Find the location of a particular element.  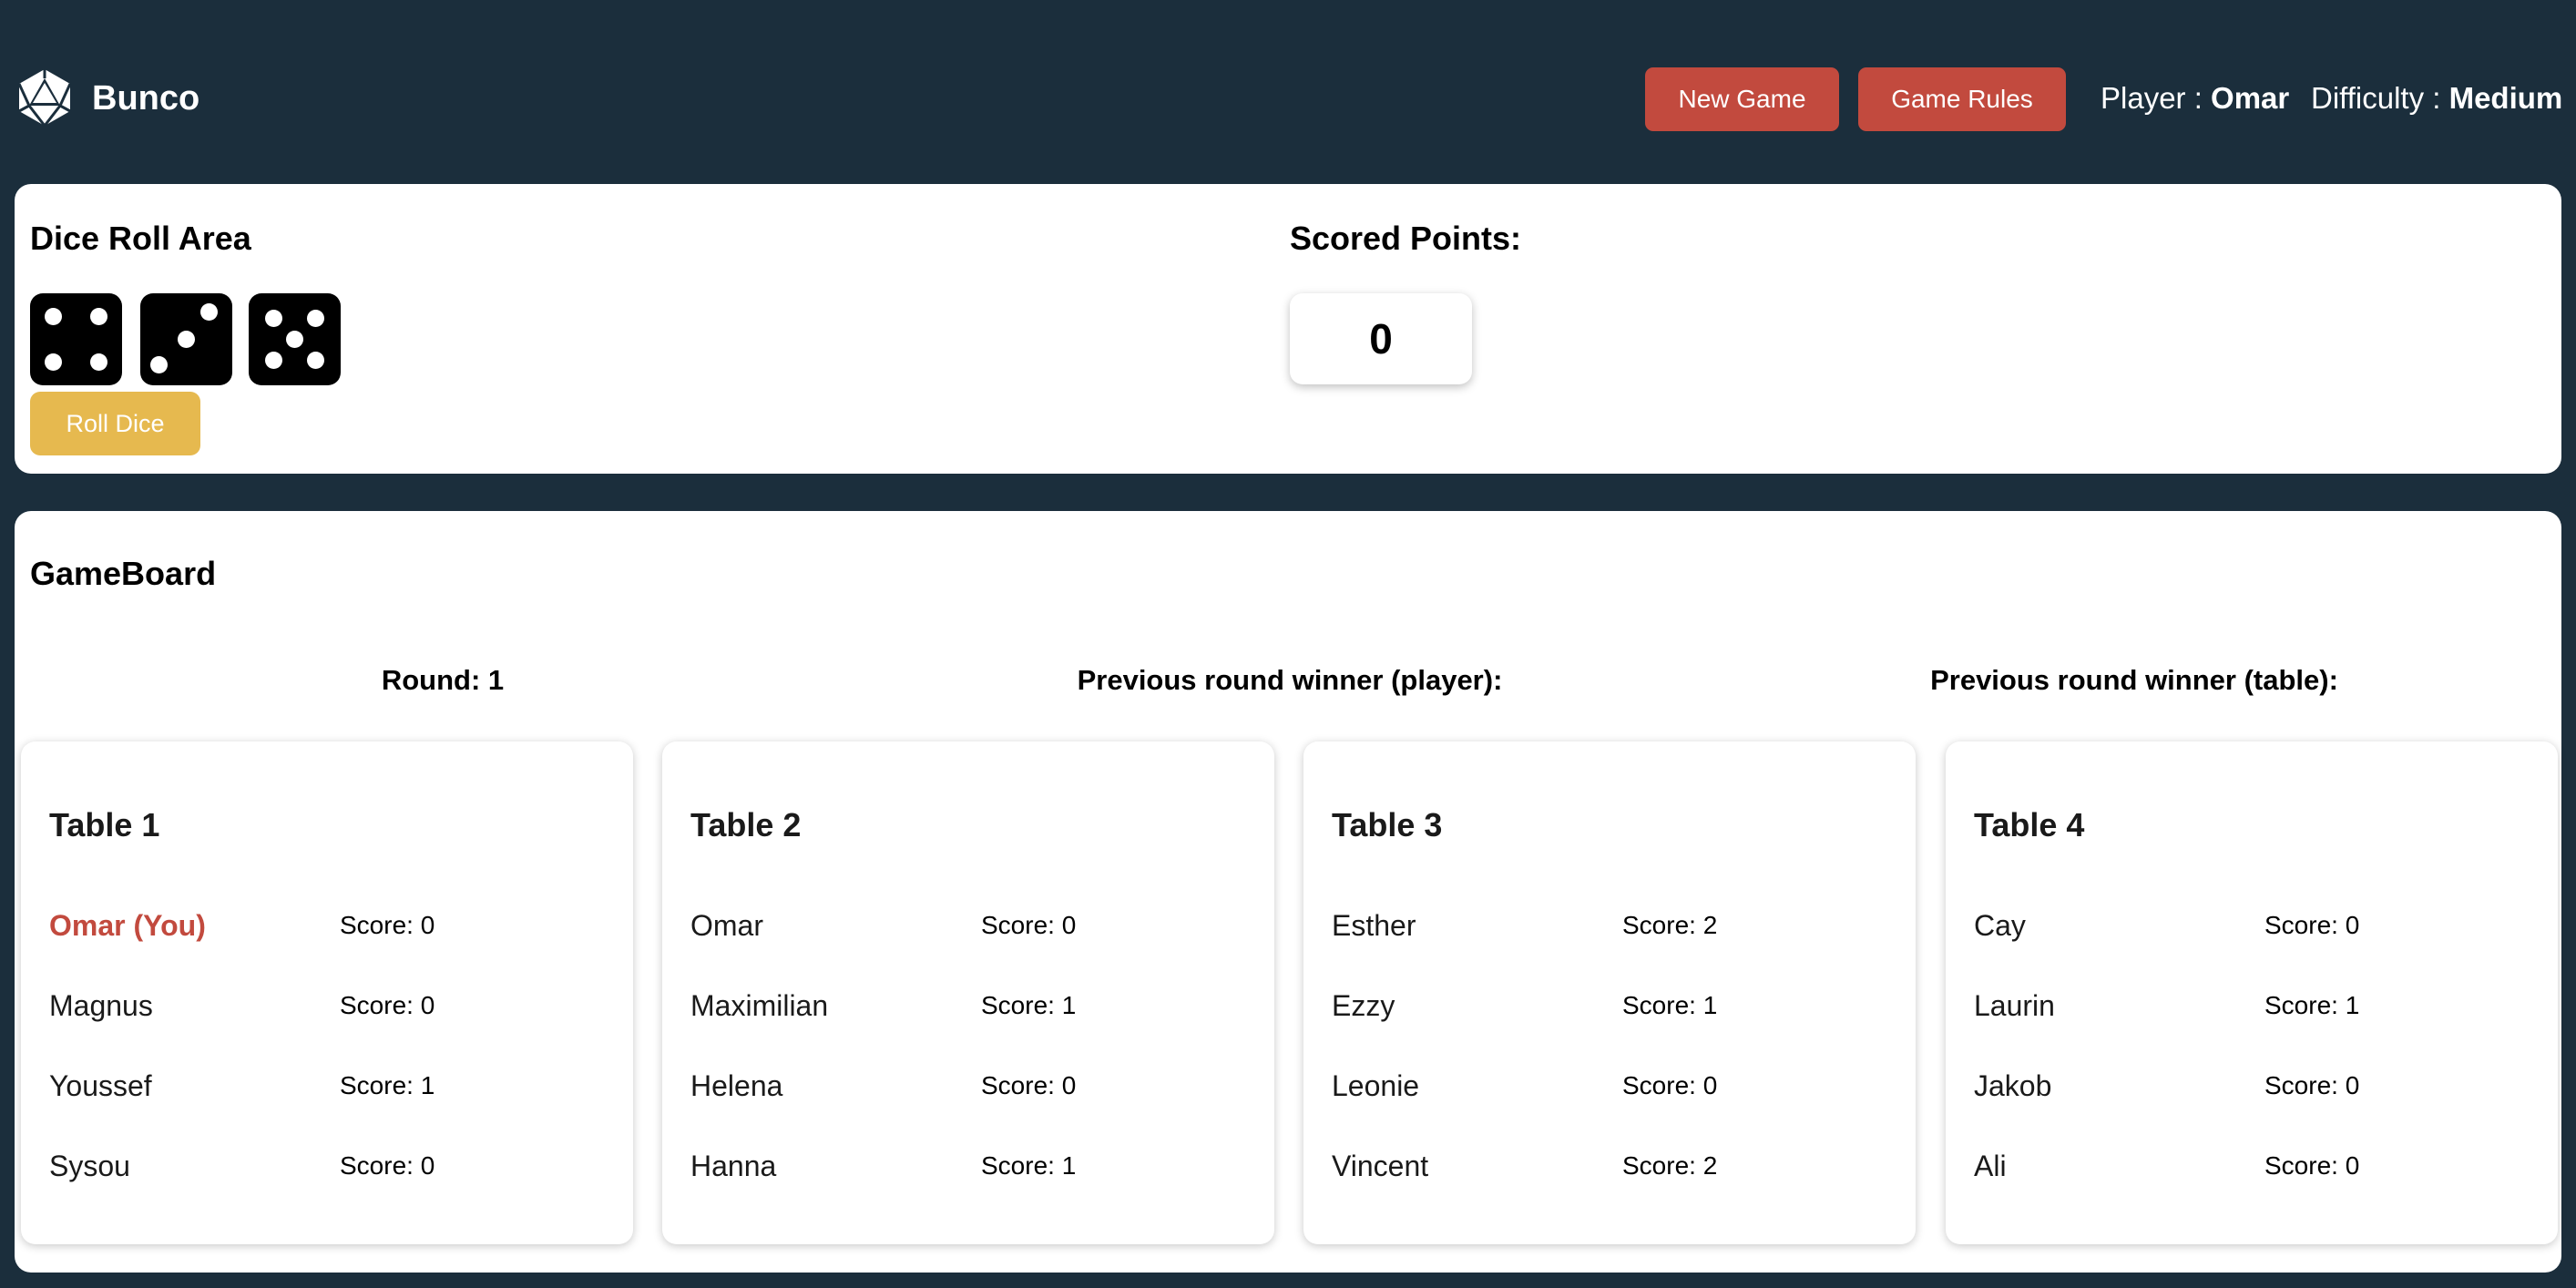

player-name: Magnus is located at coordinates (101, 1005).